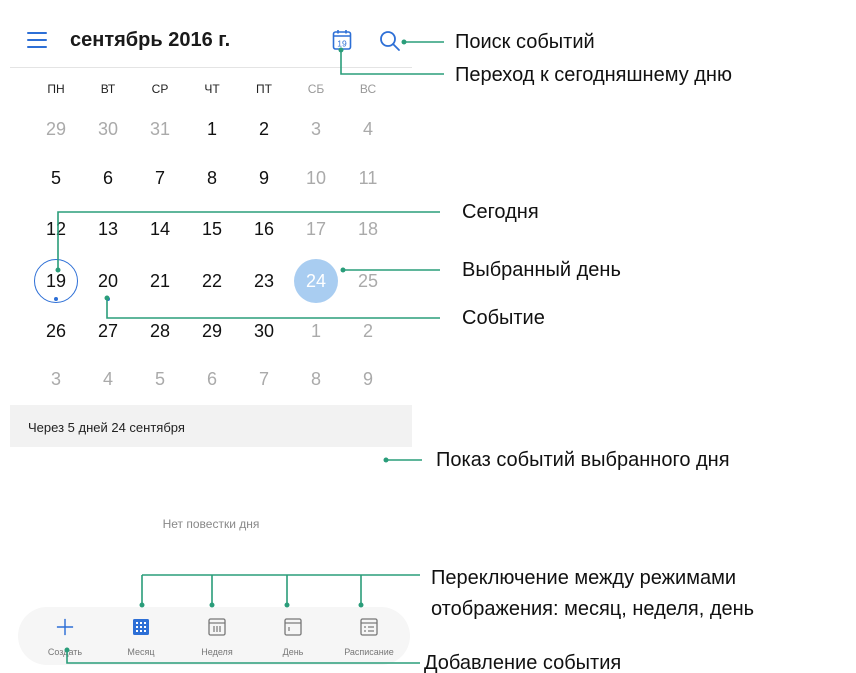 The width and height of the screenshot is (856, 673). I want to click on day-number: 17, so click(316, 229).